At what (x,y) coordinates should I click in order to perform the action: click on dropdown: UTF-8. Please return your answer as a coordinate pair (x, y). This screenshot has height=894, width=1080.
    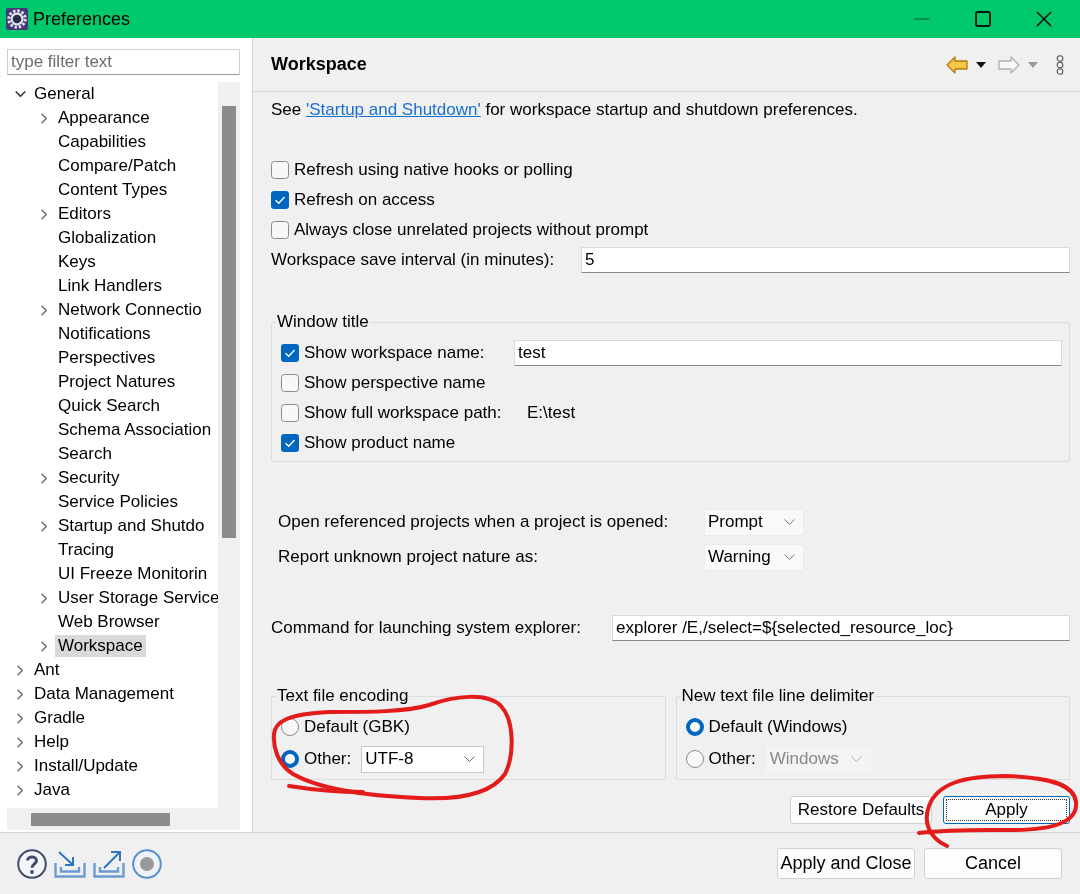
    Looking at the image, I should click on (423, 759).